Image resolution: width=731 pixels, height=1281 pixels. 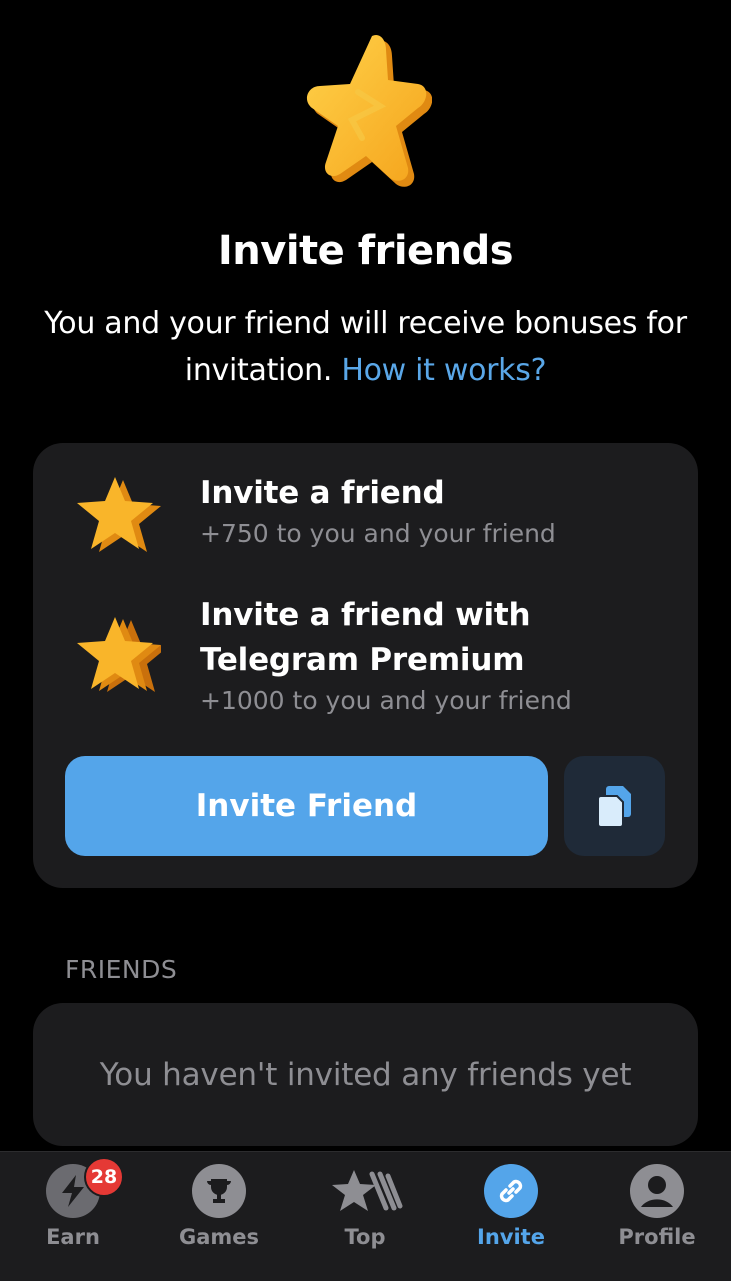 I want to click on copy-link-button, so click(x=614, y=806).